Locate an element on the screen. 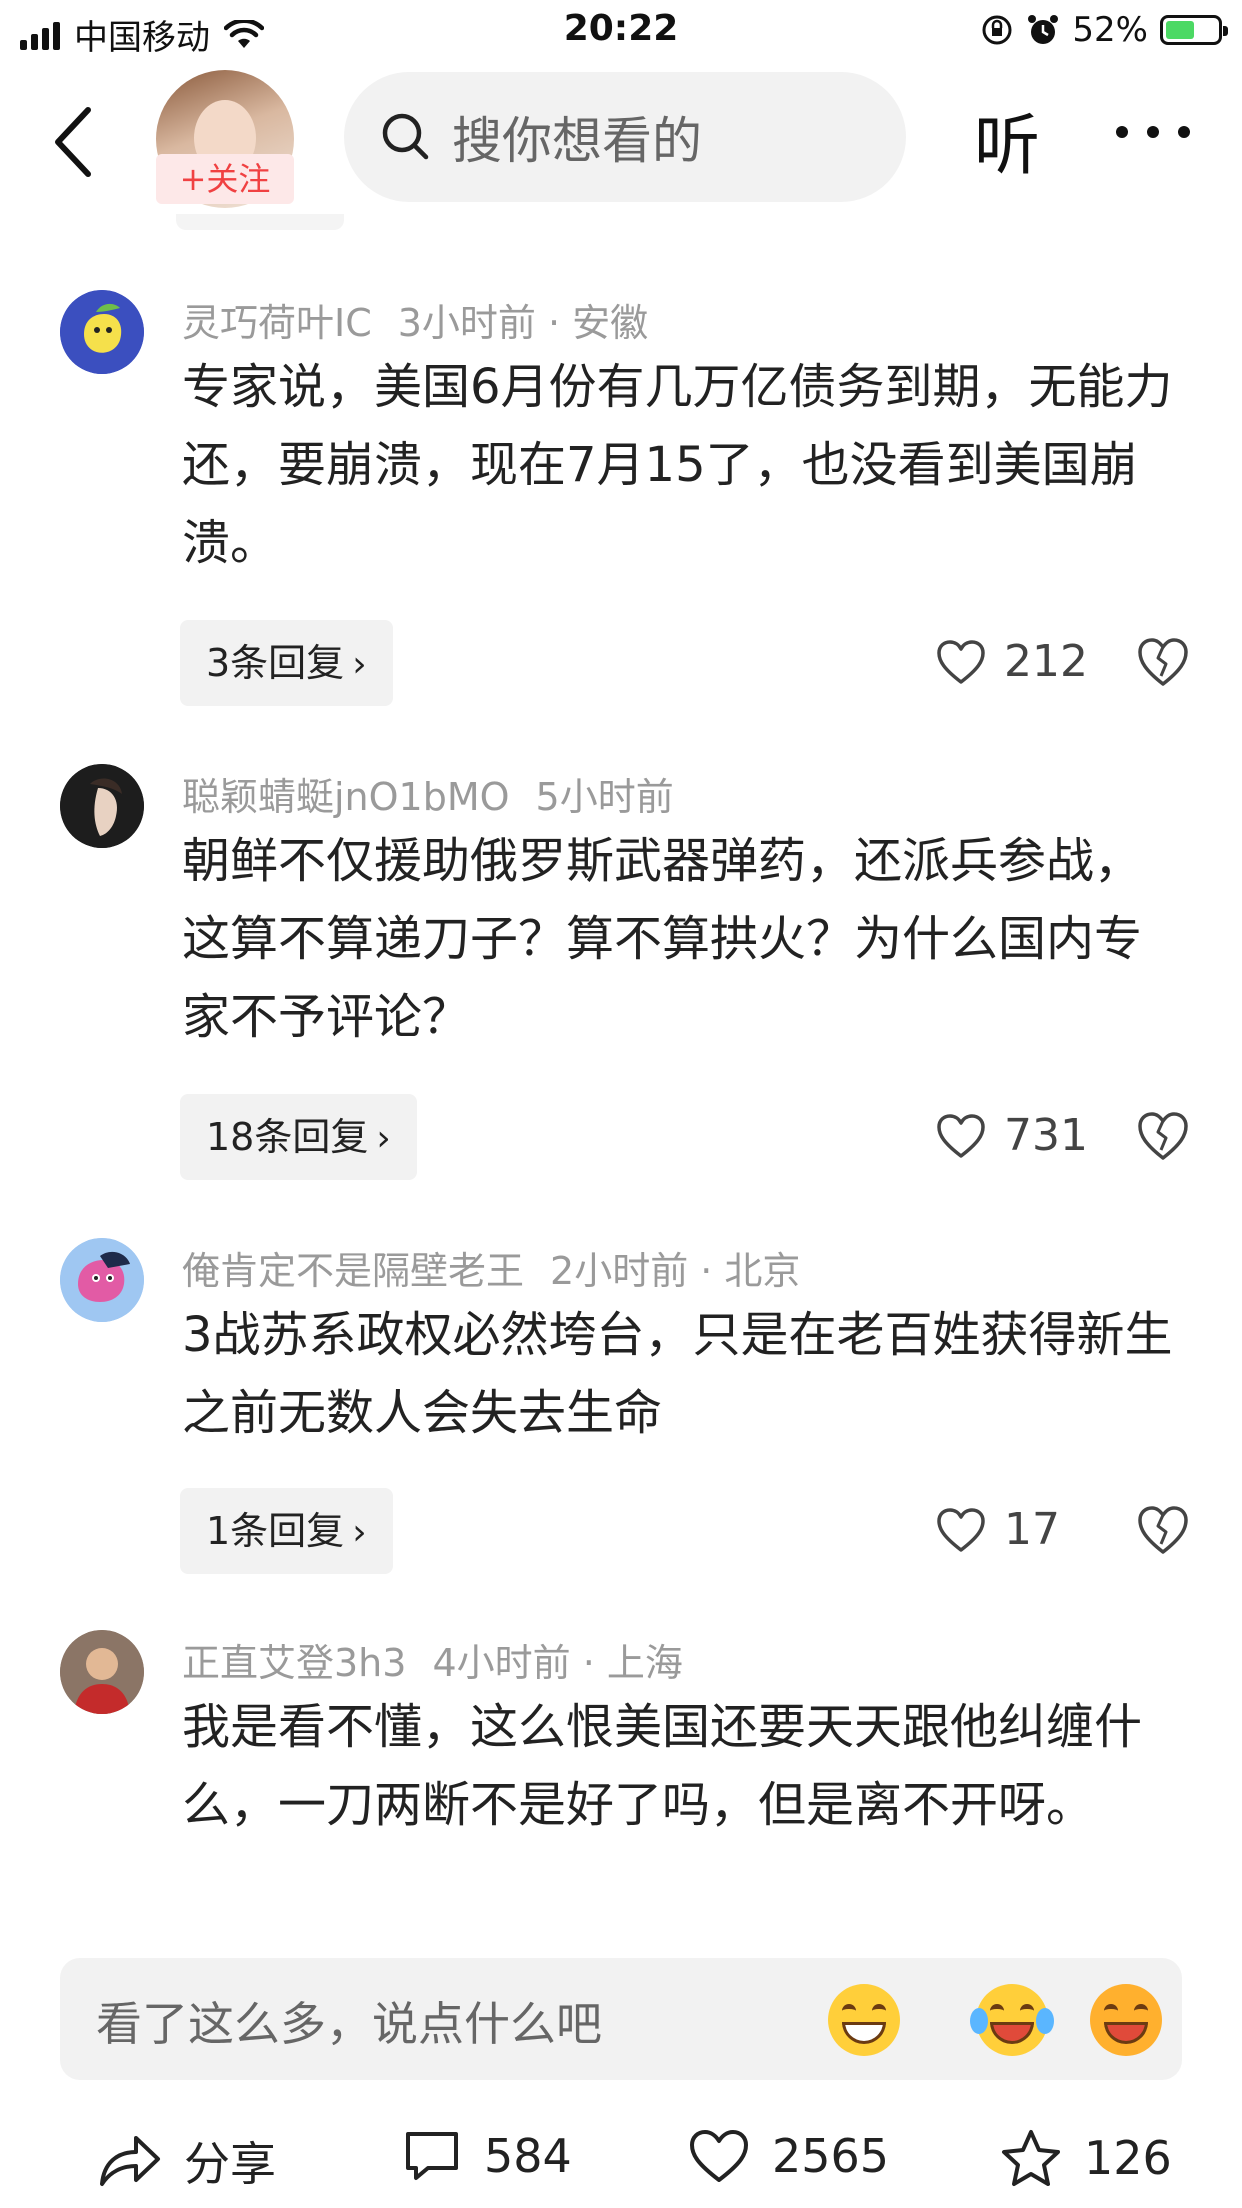 Image resolution: width=1242 pixels, height=2208 pixels. top-nav: +关注 搜你想看的 听 is located at coordinates (621, 137).